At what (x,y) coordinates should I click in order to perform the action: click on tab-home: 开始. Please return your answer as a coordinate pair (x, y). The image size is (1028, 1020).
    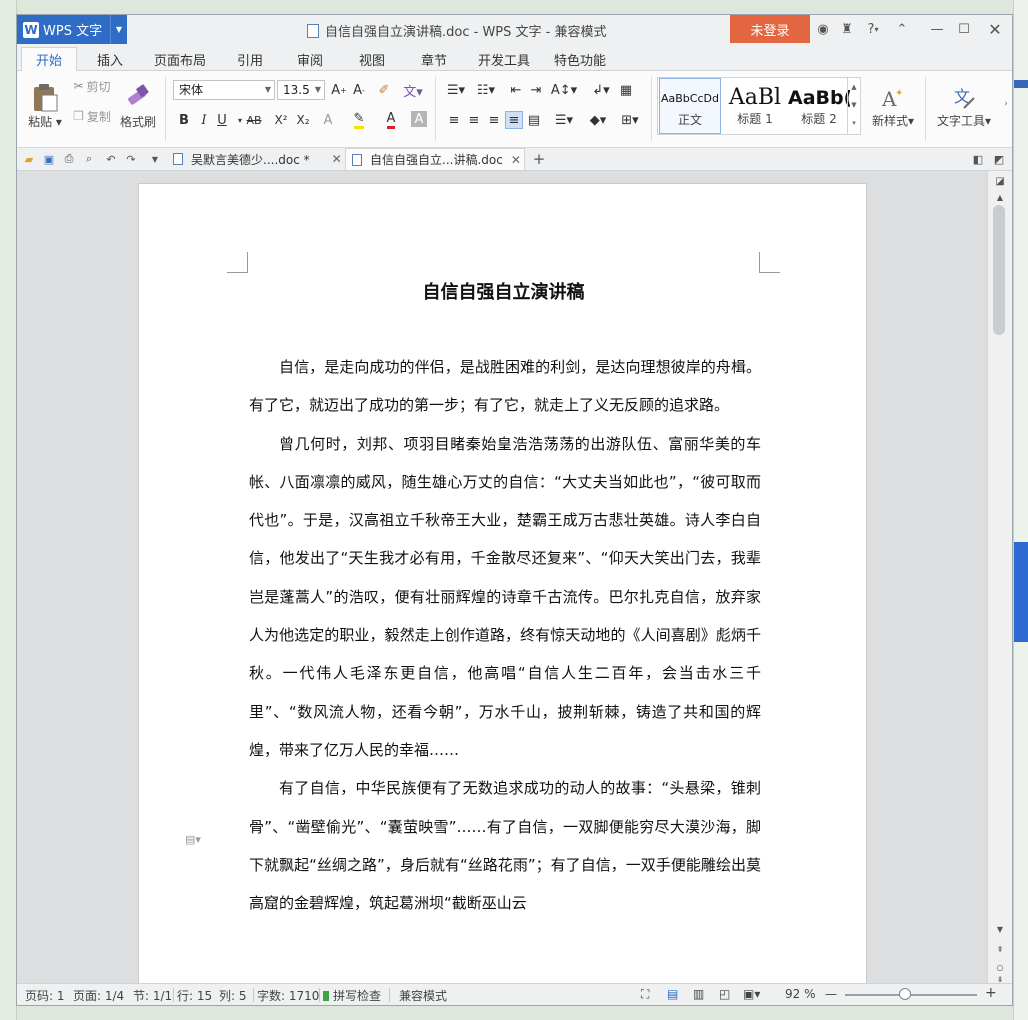
    Looking at the image, I should click on (49, 59).